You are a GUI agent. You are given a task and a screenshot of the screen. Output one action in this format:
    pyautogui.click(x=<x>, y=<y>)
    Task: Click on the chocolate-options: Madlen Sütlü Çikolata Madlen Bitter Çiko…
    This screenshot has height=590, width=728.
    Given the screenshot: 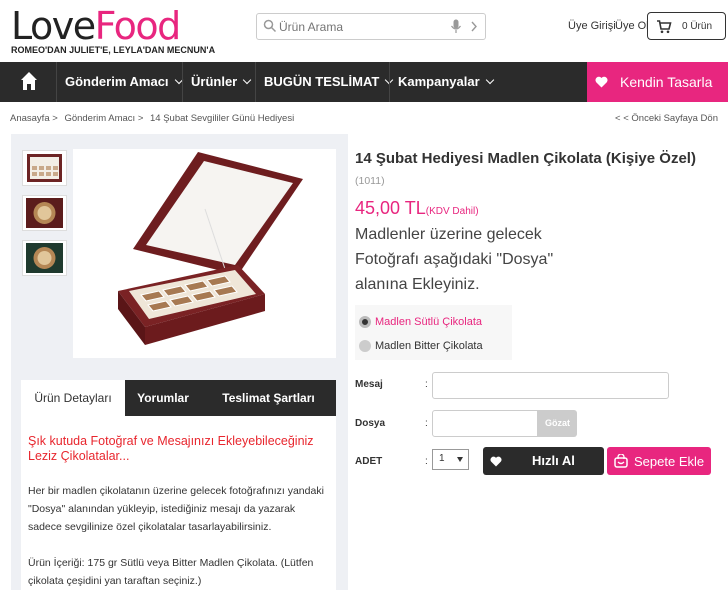 What is the action you would take?
    pyautogui.click(x=433, y=332)
    